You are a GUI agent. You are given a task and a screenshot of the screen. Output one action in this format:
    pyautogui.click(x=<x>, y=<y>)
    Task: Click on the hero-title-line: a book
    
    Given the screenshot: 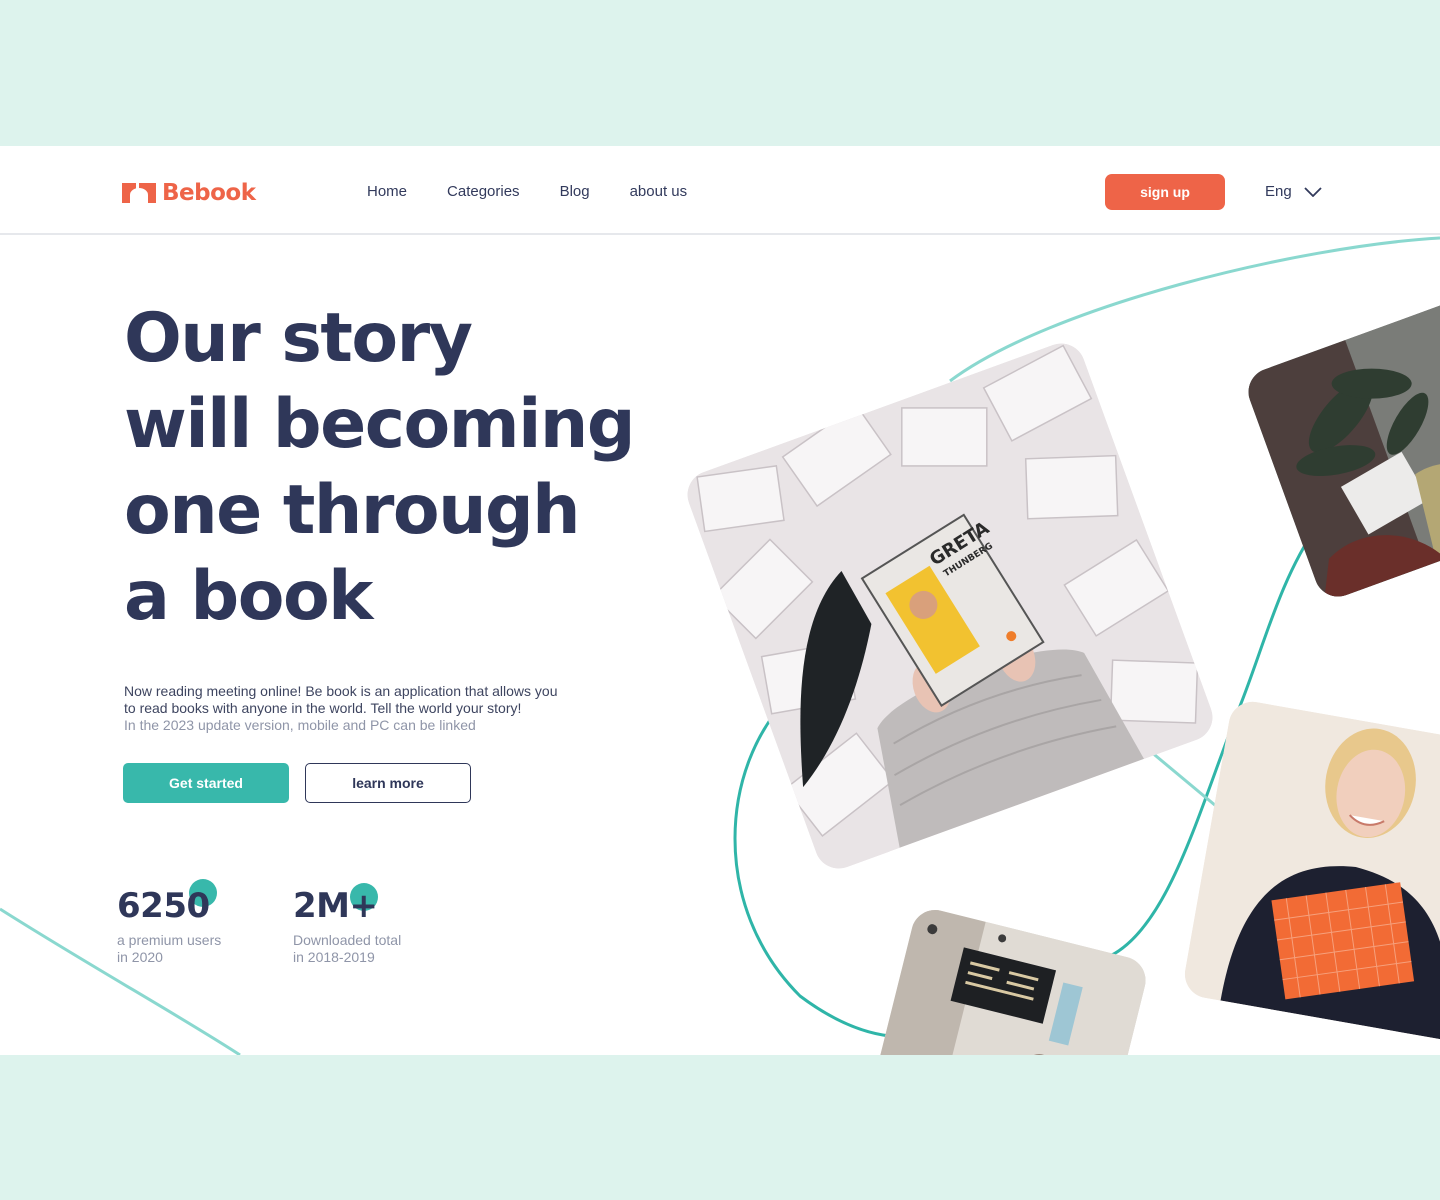 What is the action you would take?
    pyautogui.click(x=248, y=596)
    